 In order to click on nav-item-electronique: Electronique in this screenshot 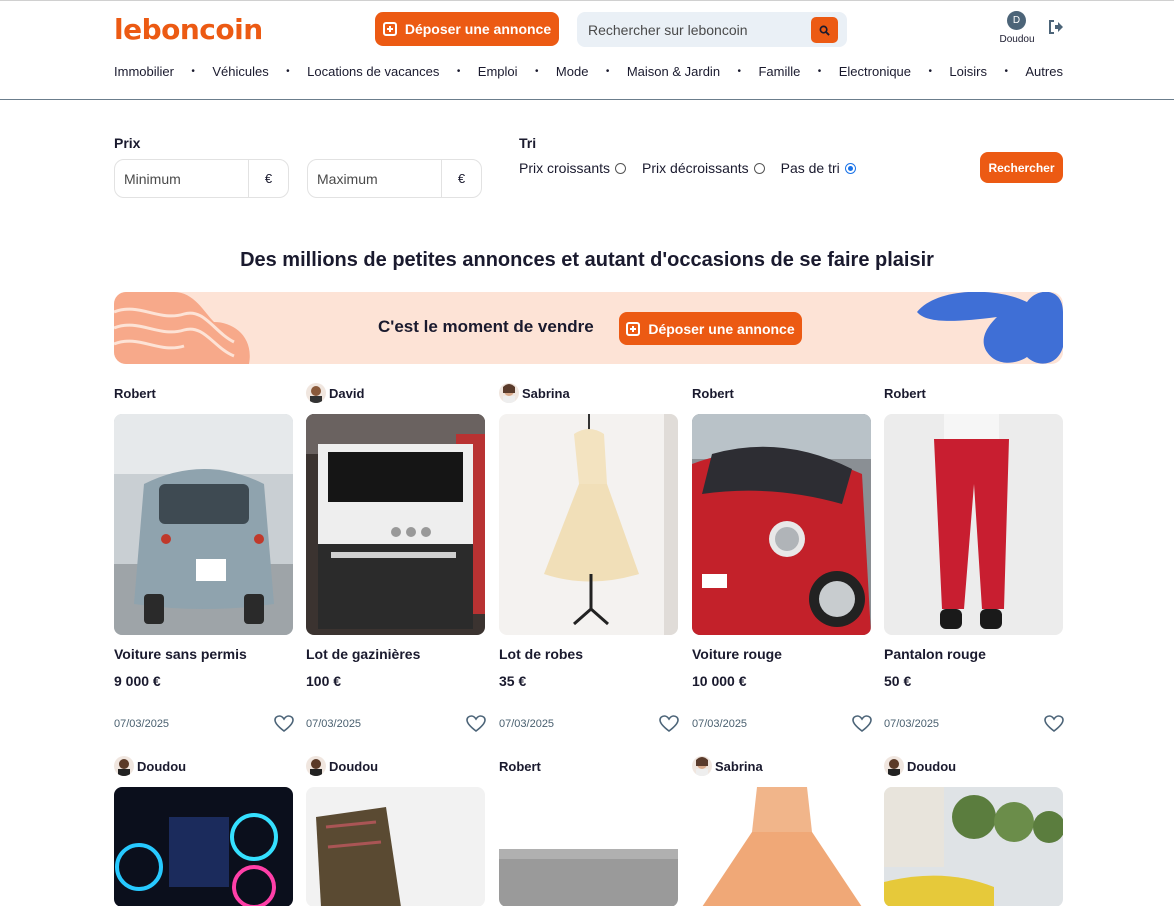, I will do `click(875, 71)`.